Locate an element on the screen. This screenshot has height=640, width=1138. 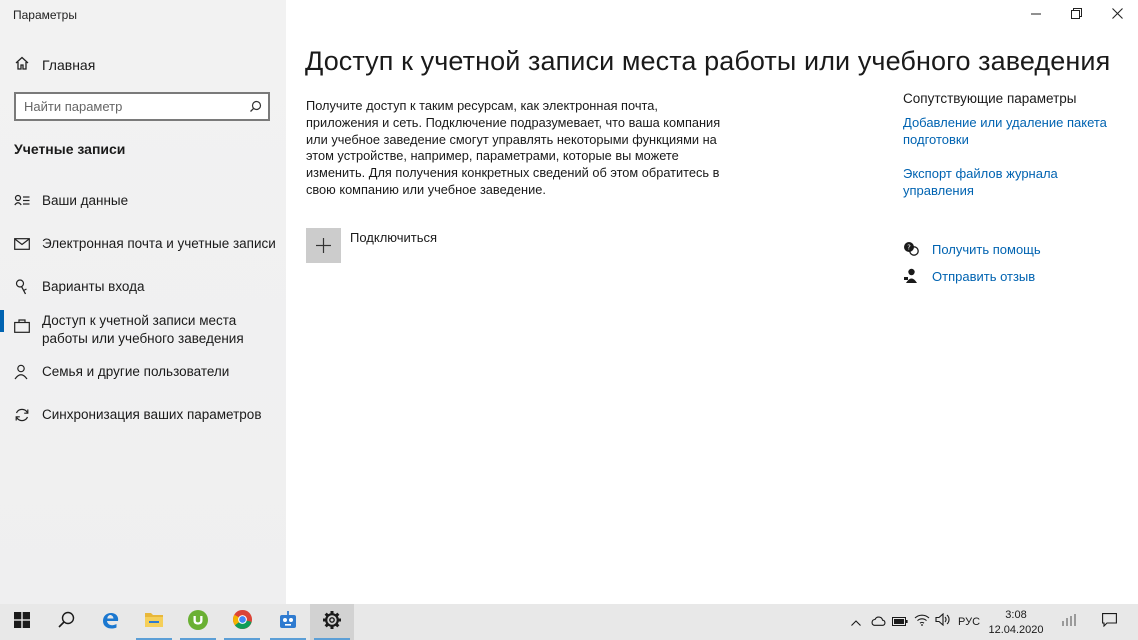
taskbar-app-button is located at coordinates (288, 622).